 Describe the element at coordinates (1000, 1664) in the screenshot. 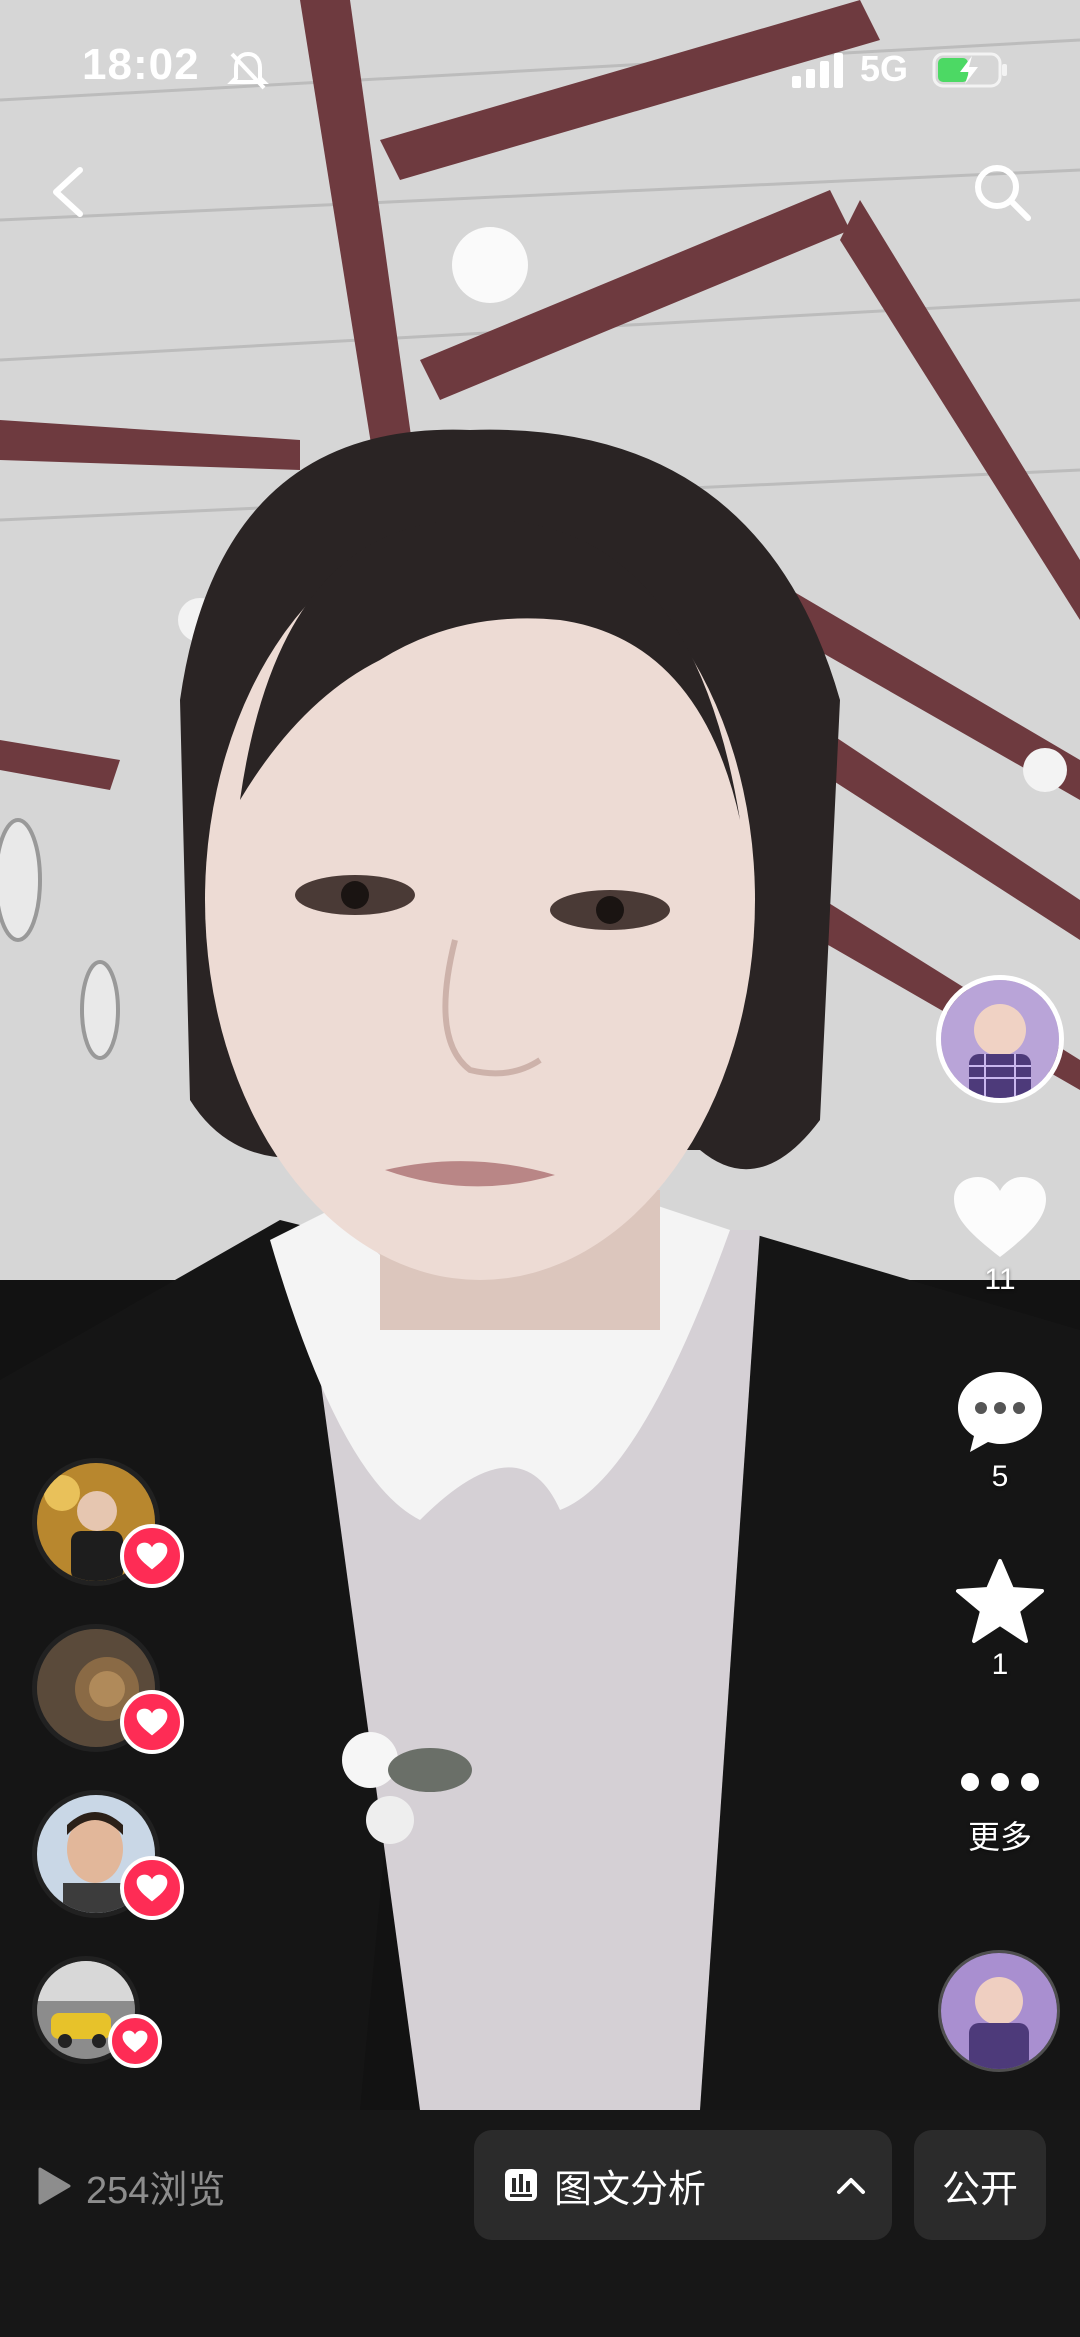

I see `favorite-count: 1` at that location.